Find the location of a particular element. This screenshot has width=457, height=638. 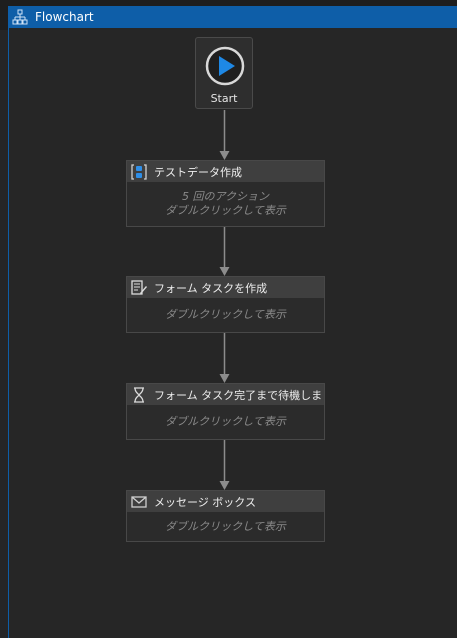

node-title: フォーム タスク完了まで待機しま is located at coordinates (238, 395).